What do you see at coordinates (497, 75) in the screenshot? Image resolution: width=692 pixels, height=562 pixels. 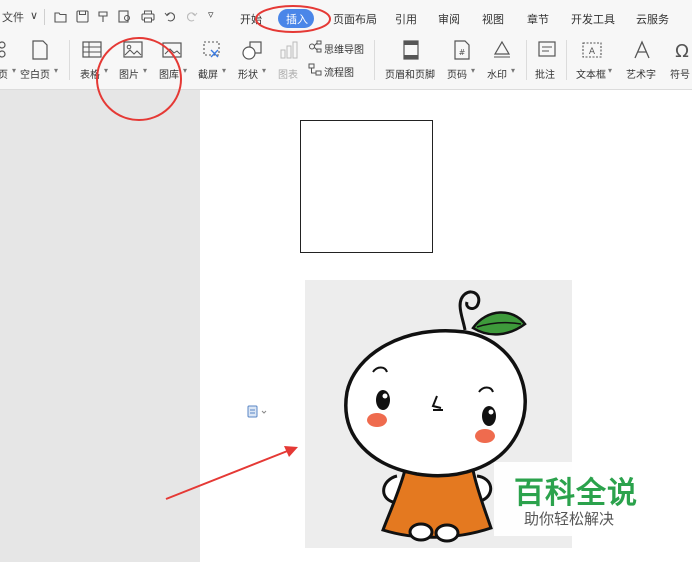 I see `watermark-label: 水印` at bounding box center [497, 75].